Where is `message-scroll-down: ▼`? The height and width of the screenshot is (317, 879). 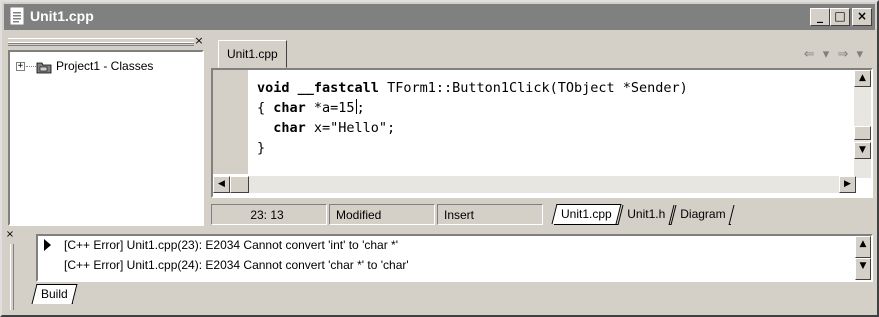
message-scroll-down: ▼ is located at coordinates (863, 269).